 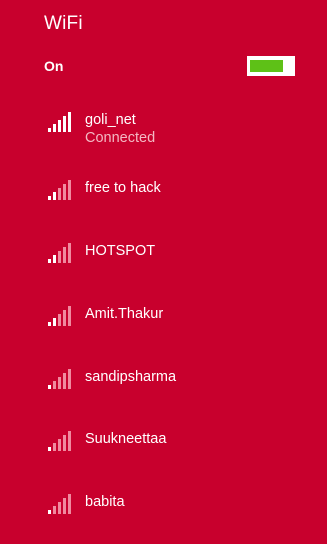 I want to click on network-item-free-to-hack: free to hack, so click(x=177, y=200).